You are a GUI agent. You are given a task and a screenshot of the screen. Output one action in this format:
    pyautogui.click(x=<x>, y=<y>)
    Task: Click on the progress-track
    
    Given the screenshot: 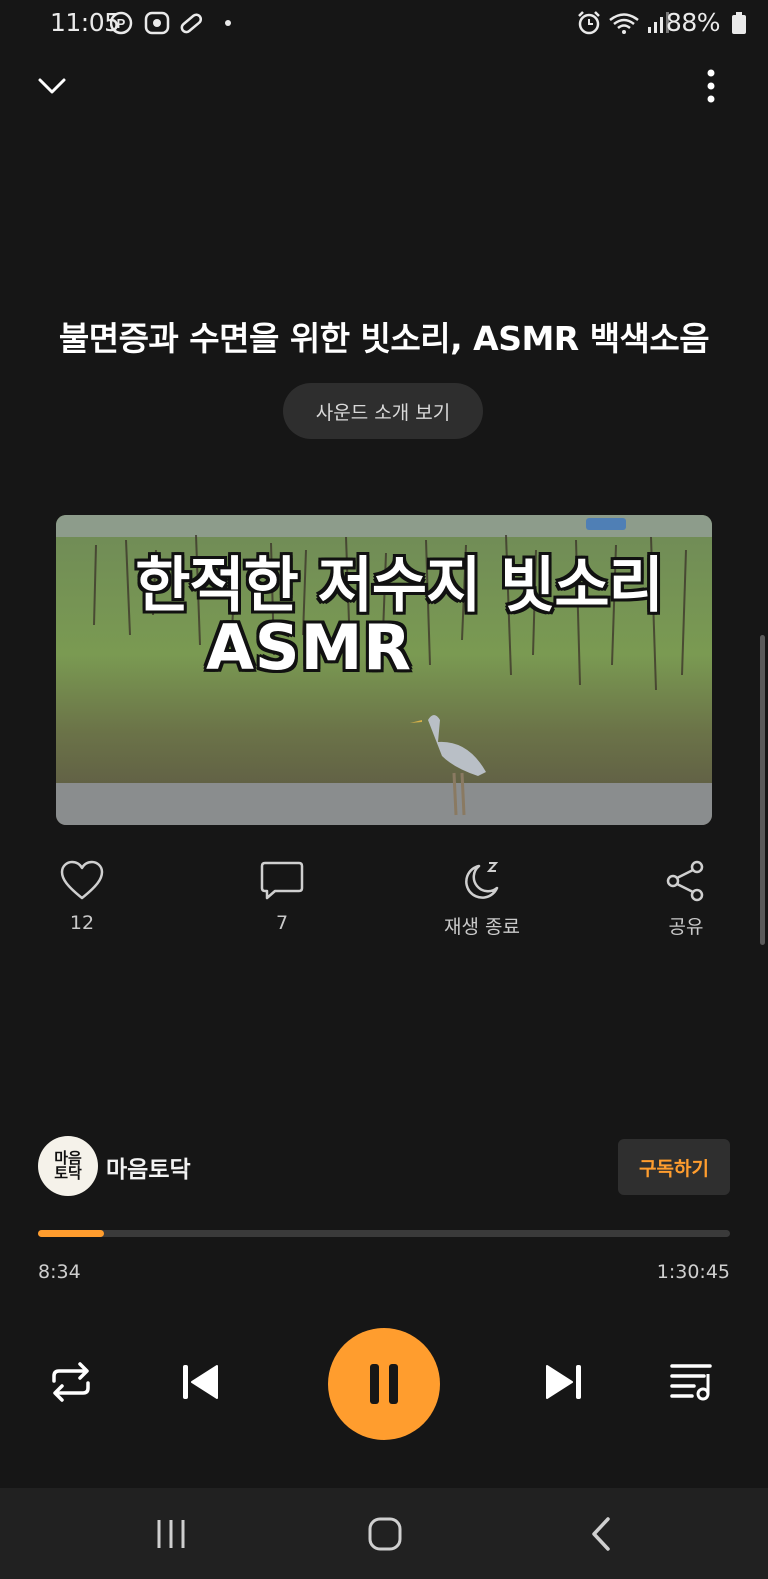 What is the action you would take?
    pyautogui.click(x=384, y=1233)
    